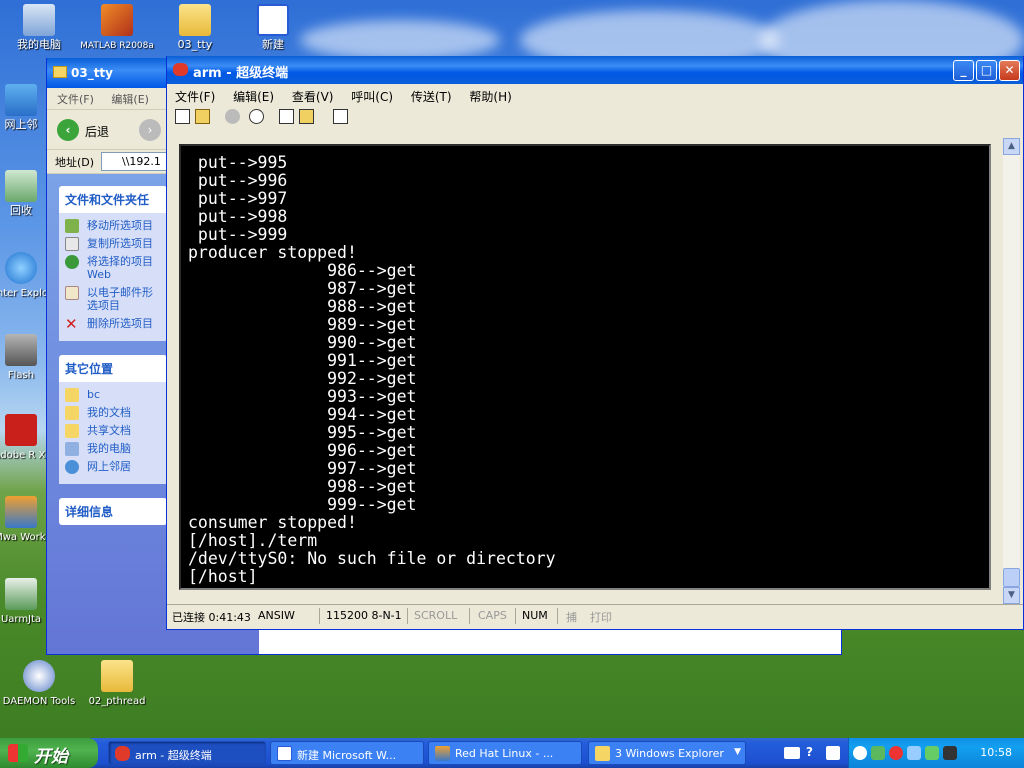 Image resolution: width=1024 pixels, height=768 pixels. What do you see at coordinates (116, 324) in the screenshot?
I see `task-delete: ✕ 删除所选项目` at bounding box center [116, 324].